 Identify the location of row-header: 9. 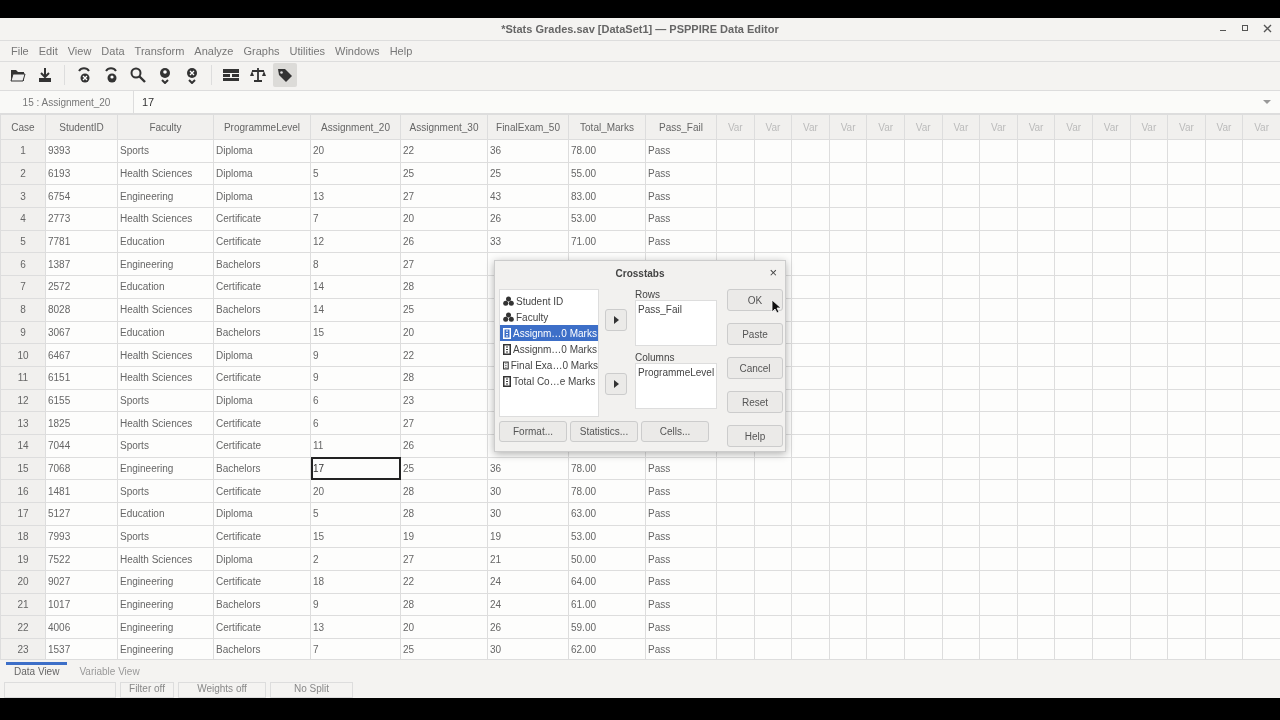
(23, 332).